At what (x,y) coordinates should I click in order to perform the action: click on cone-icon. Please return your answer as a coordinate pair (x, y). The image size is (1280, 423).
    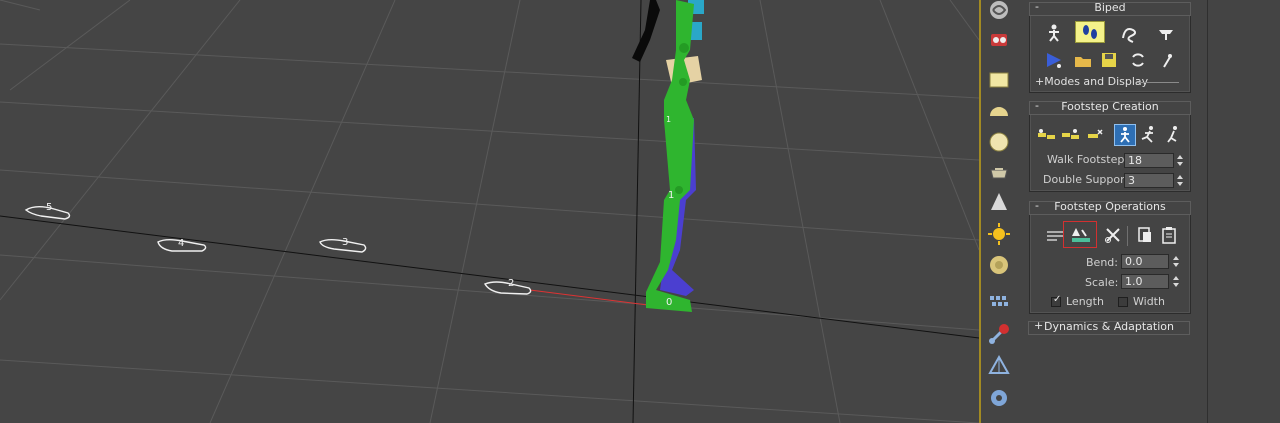
    Looking at the image, I should click on (999, 202).